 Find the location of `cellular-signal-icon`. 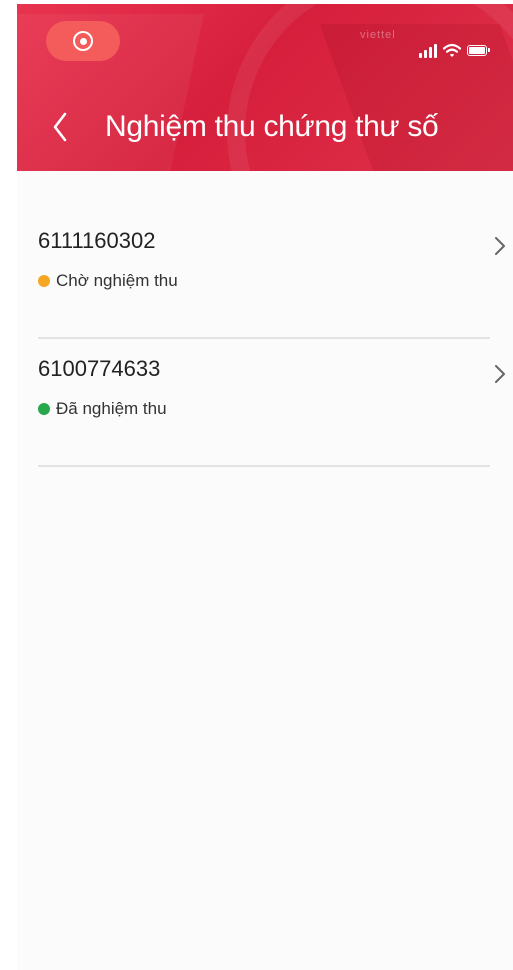

cellular-signal-icon is located at coordinates (428, 50).